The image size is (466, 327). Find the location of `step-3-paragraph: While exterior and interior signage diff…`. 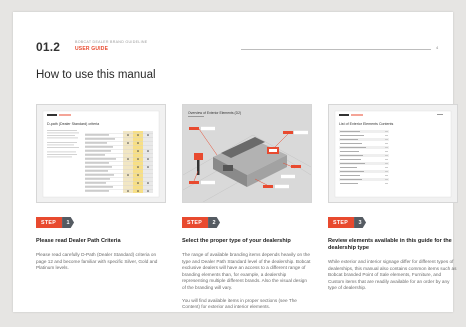

step-3-paragraph: While exterior and interior signage diff… is located at coordinates (392, 275).